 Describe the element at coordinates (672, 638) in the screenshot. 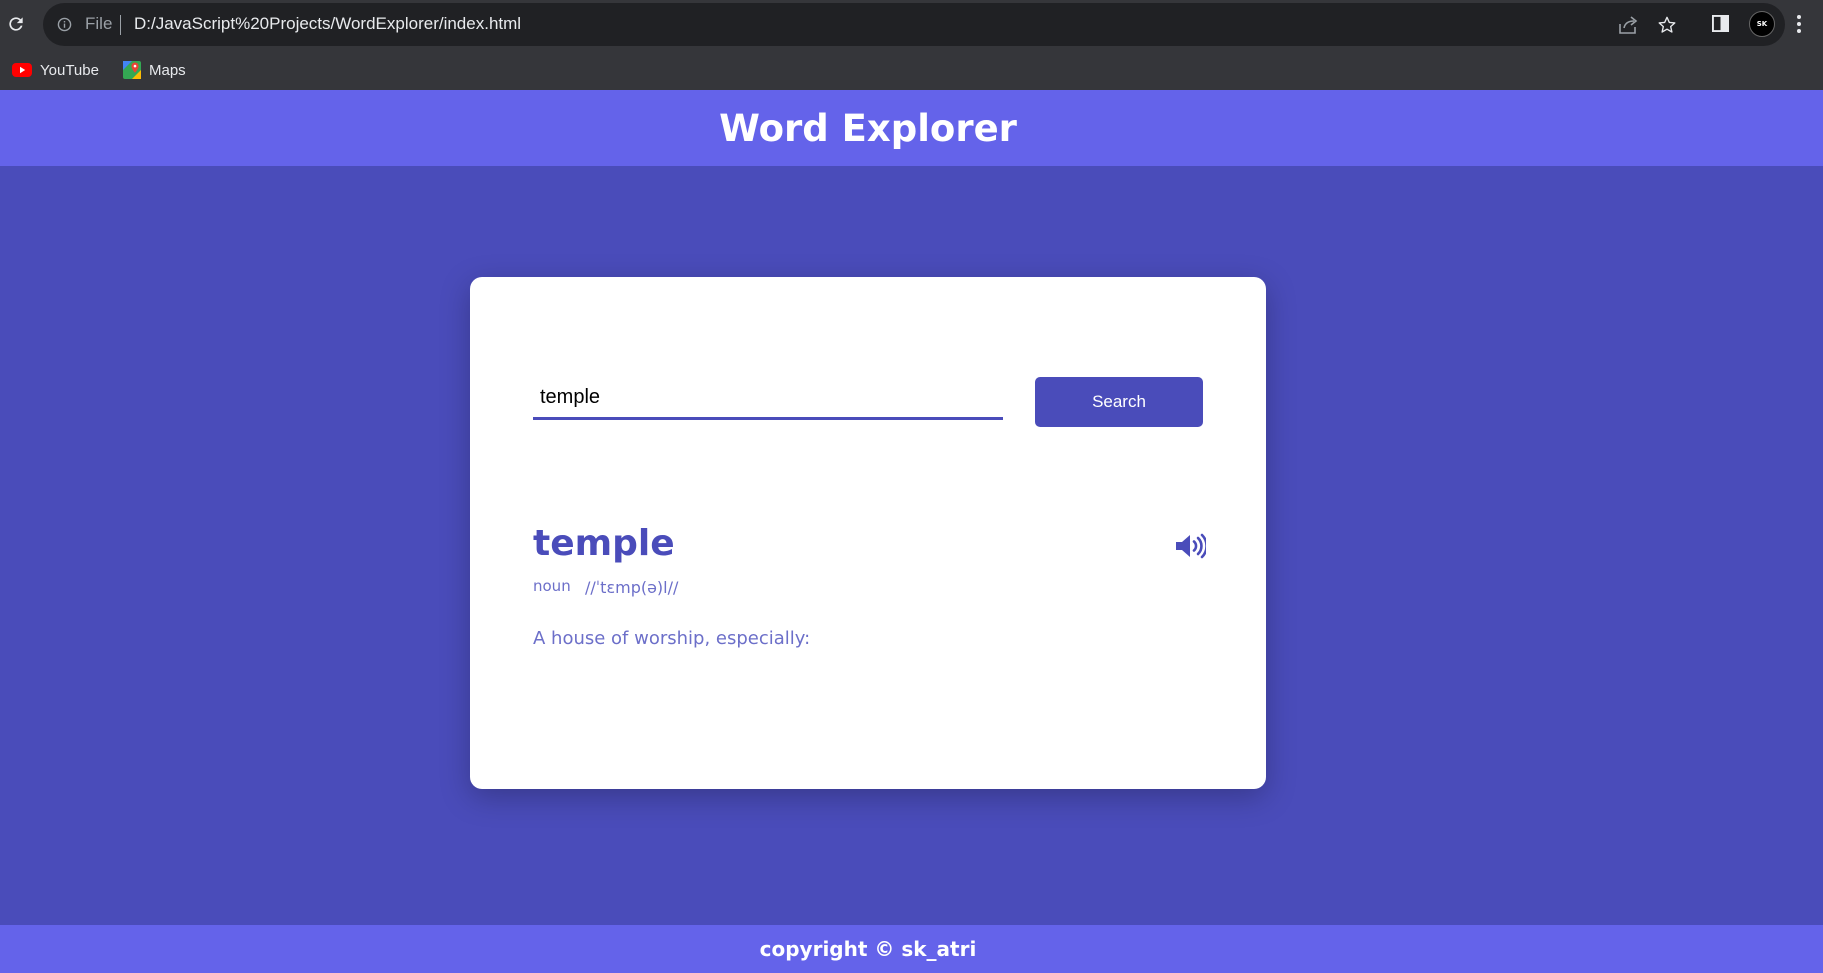

I see `definition: A house of worship, especially:` at that location.